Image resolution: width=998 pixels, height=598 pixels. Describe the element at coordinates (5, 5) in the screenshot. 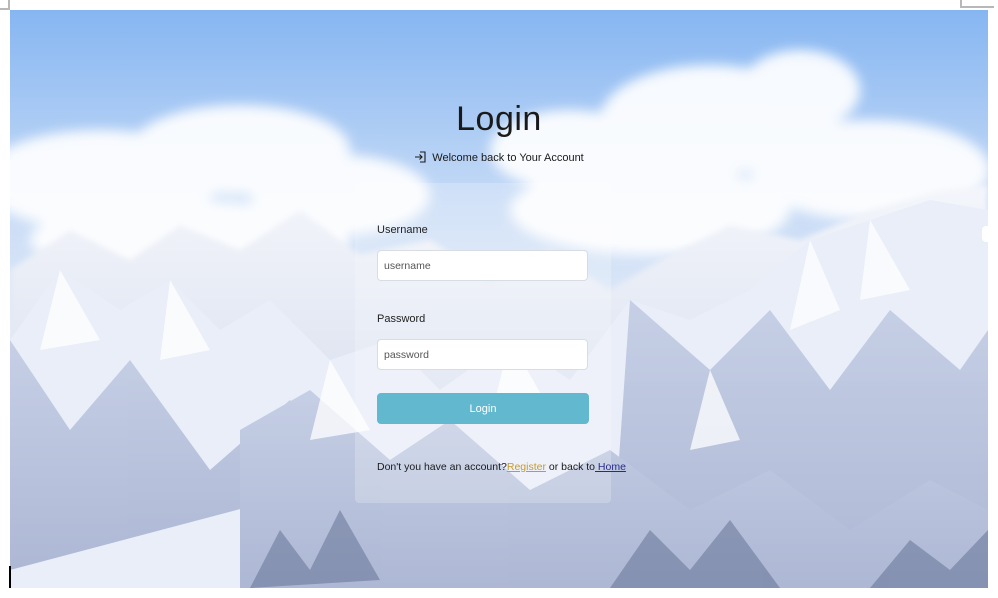

I see `window-corner-top-left` at that location.